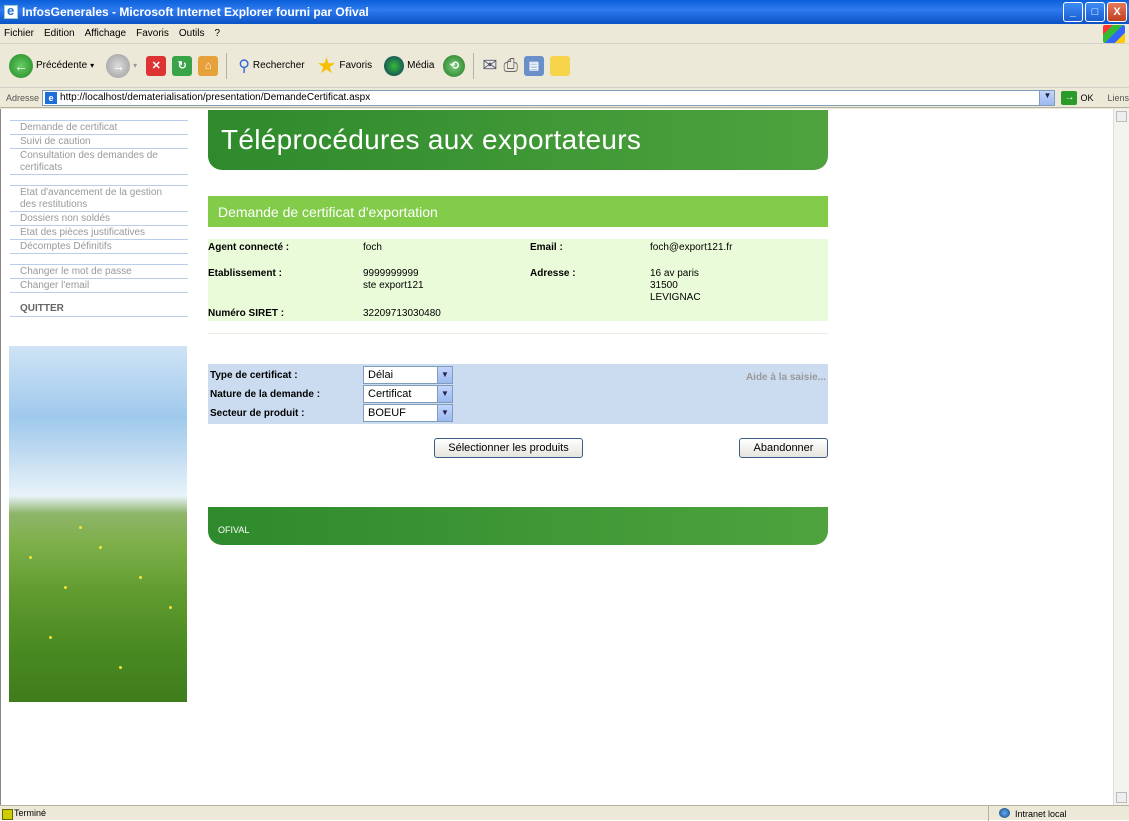 The width and height of the screenshot is (1129, 821). What do you see at coordinates (1121, 797) in the screenshot?
I see `scroll-down-icon` at bounding box center [1121, 797].